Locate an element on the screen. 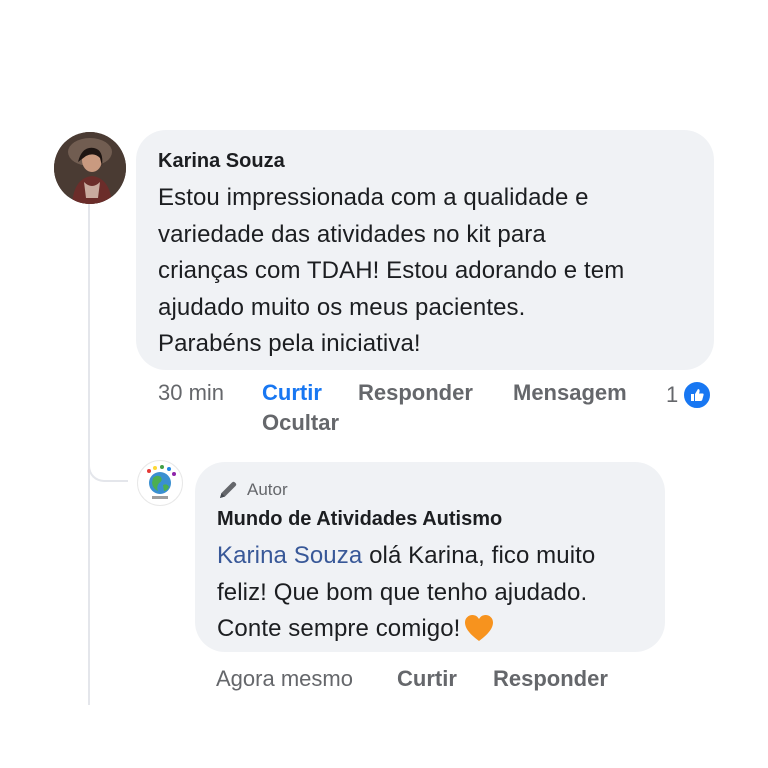 The width and height of the screenshot is (768, 768). user-photo is located at coordinates (90, 168).